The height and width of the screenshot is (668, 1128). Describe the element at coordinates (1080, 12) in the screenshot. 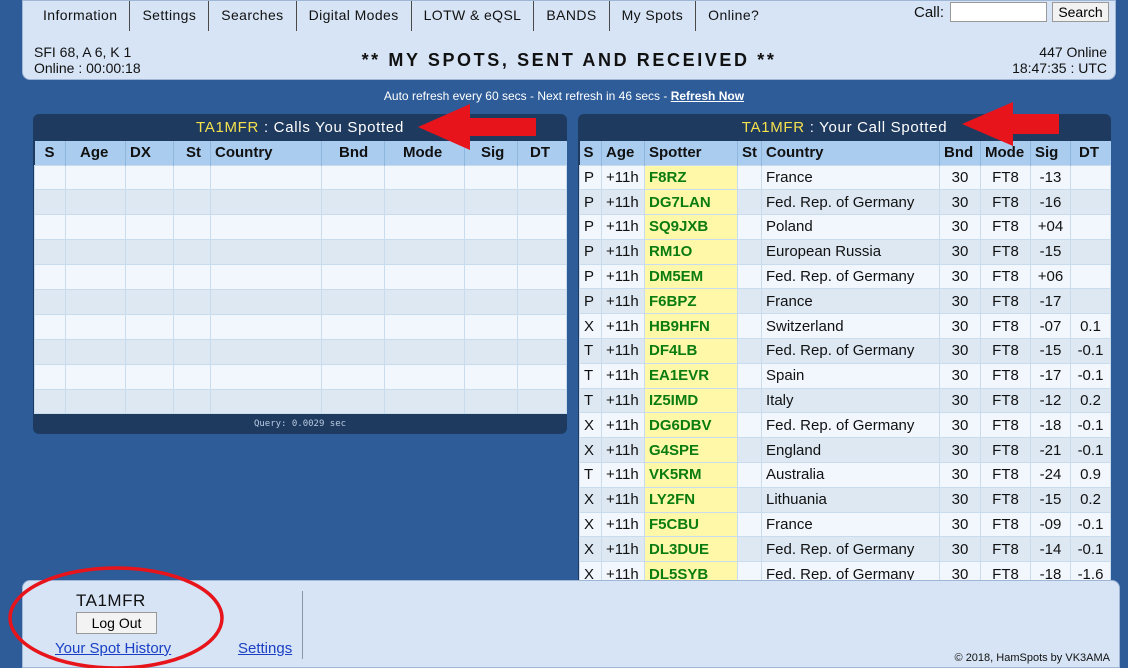

I see `search-button: Search` at that location.